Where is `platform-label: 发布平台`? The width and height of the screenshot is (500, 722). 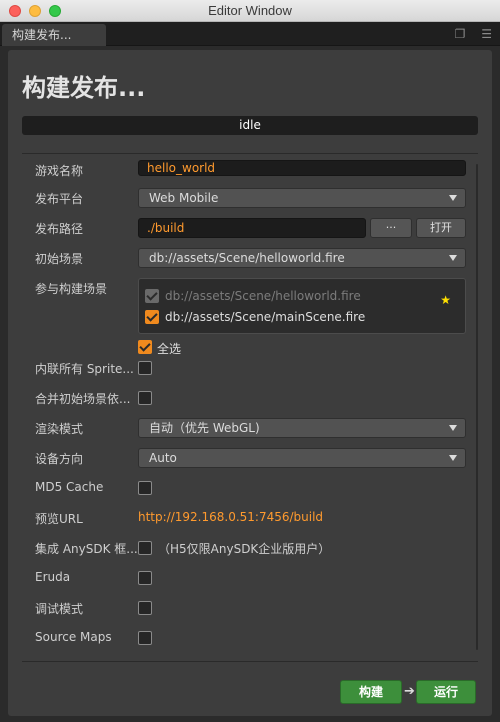
platform-label: 发布平台 is located at coordinates (59, 199).